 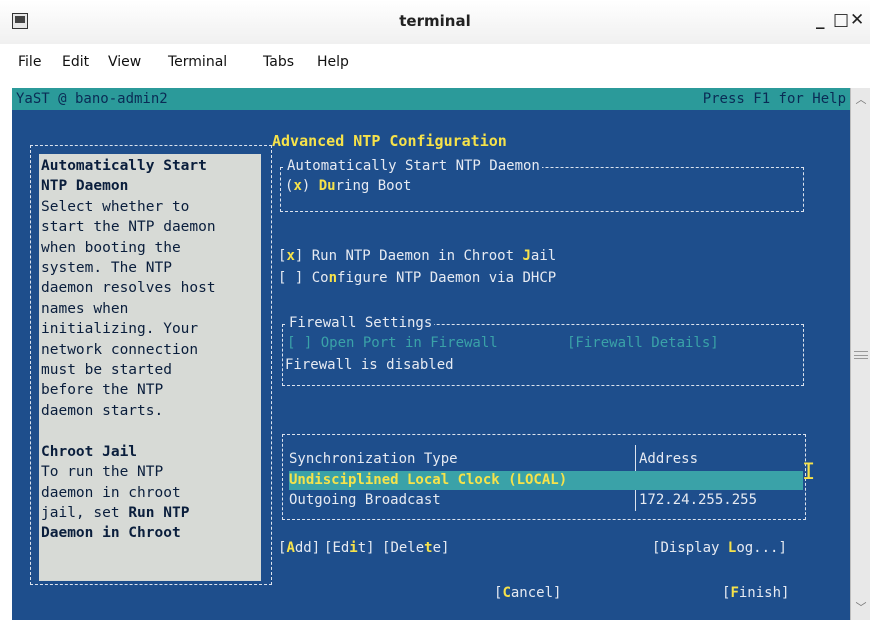 I want to click on display-log-button: [Display Log...], so click(x=719, y=548).